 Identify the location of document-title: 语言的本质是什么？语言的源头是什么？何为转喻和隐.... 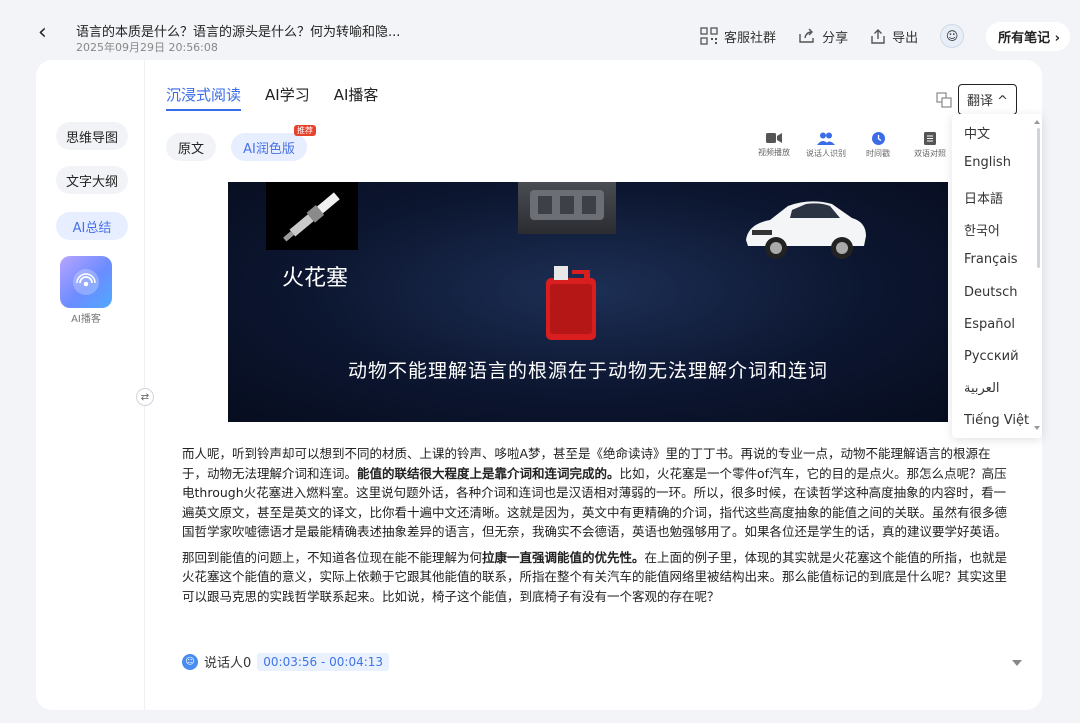
(238, 32).